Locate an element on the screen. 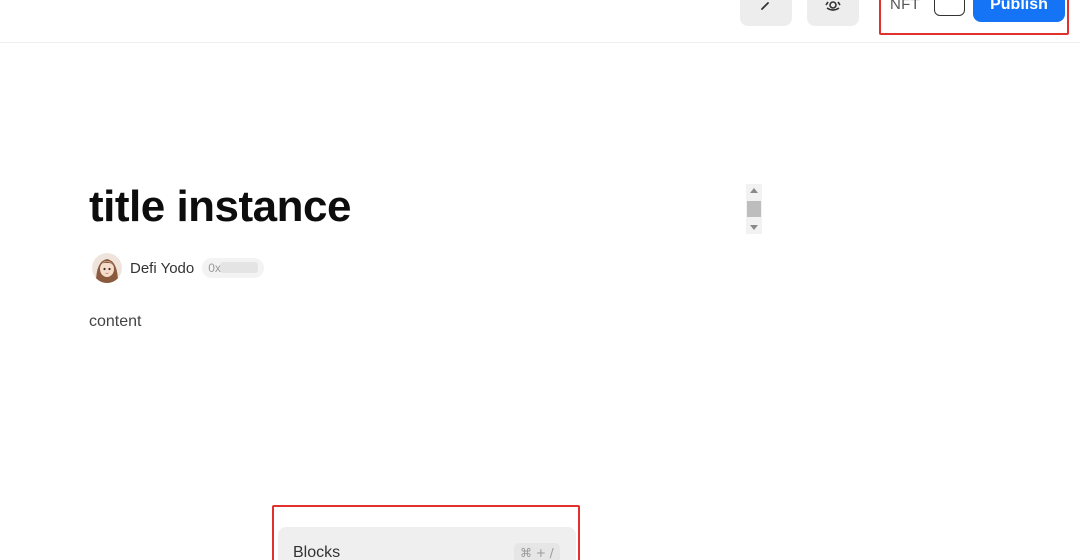  post-content: content is located at coordinates (115, 322).